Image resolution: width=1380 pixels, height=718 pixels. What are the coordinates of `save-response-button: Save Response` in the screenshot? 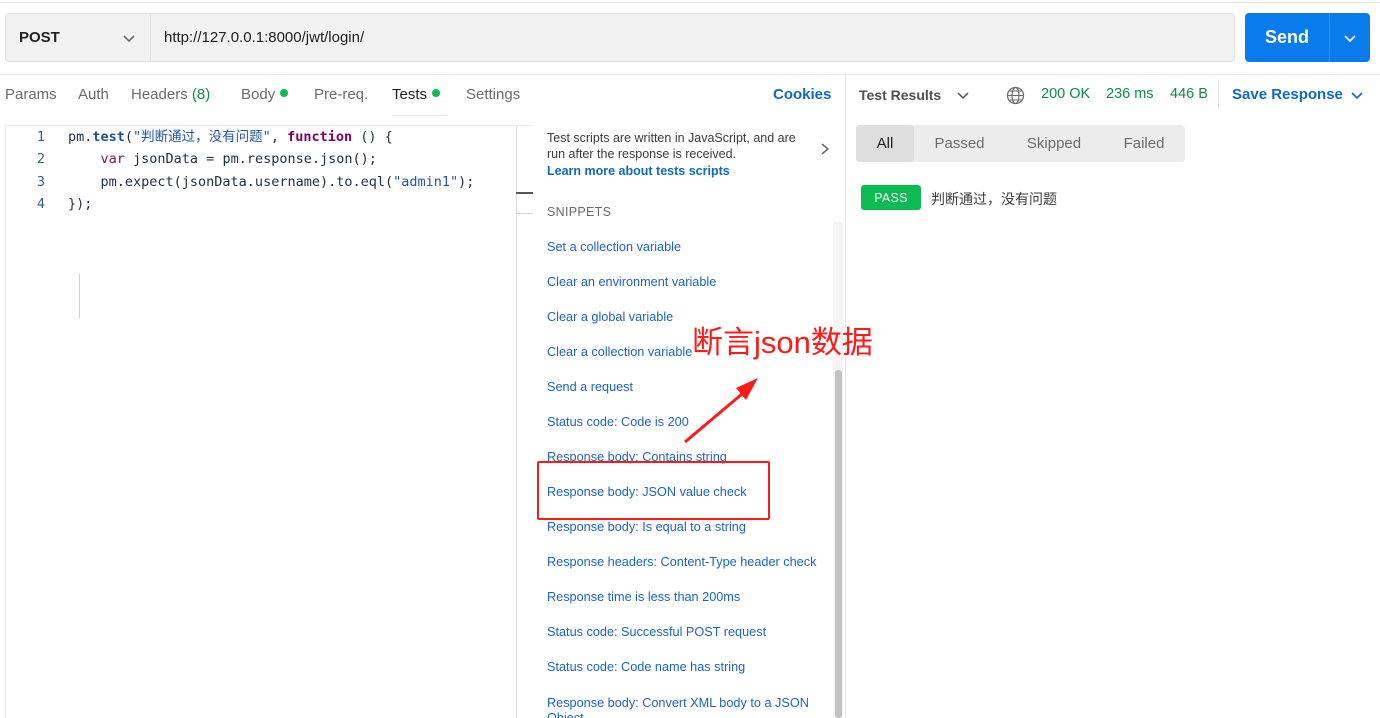 It's located at (1287, 94).